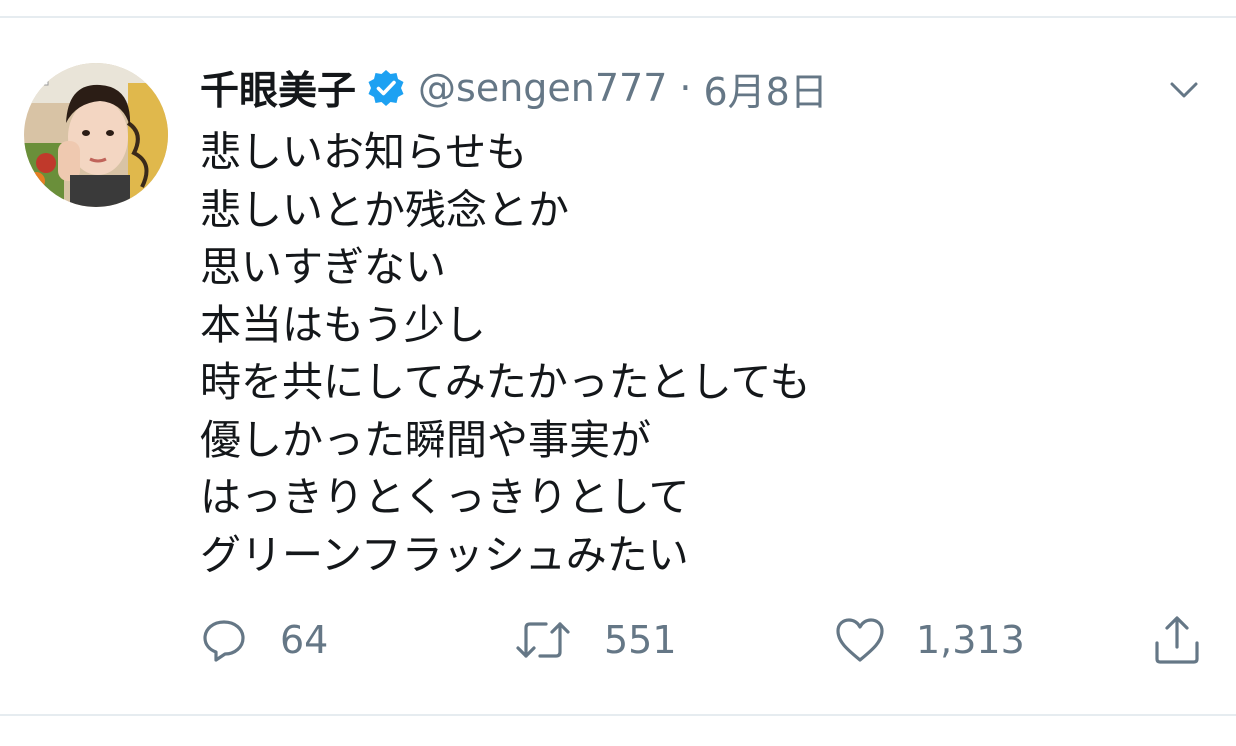 Image resolution: width=1236 pixels, height=746 pixels. I want to click on bottom-divider, so click(618, 715).